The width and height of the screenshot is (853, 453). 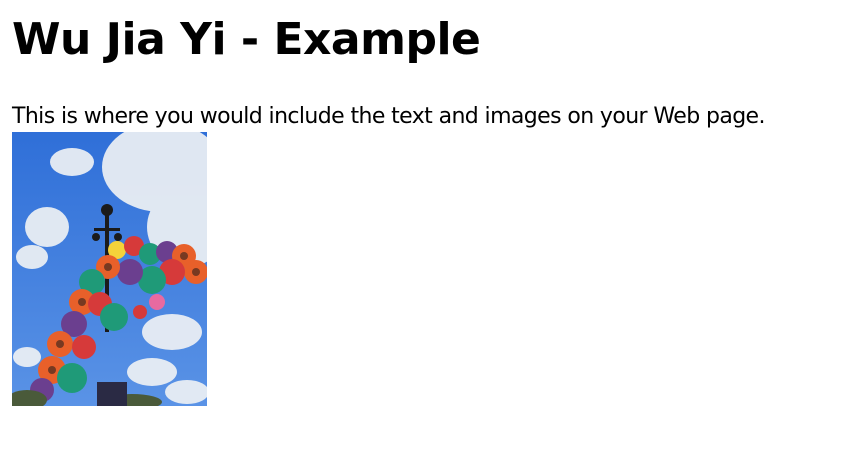 I want to click on page-title: Wu Jia Yi - Example, so click(x=246, y=39).